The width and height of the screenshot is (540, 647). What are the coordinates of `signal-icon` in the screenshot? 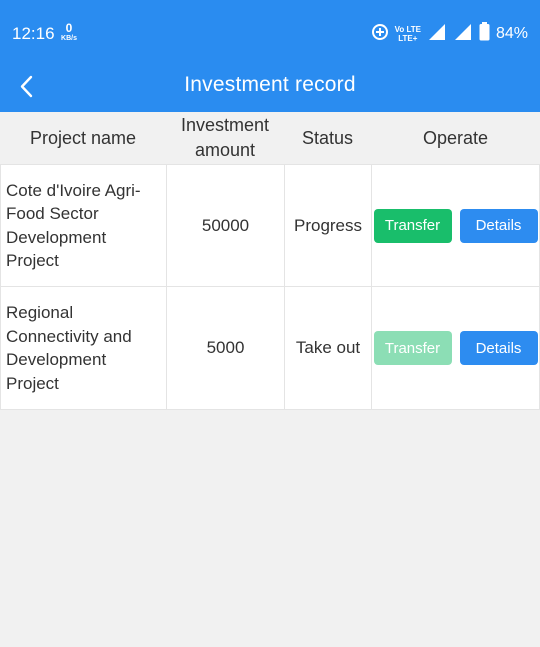 It's located at (437, 34).